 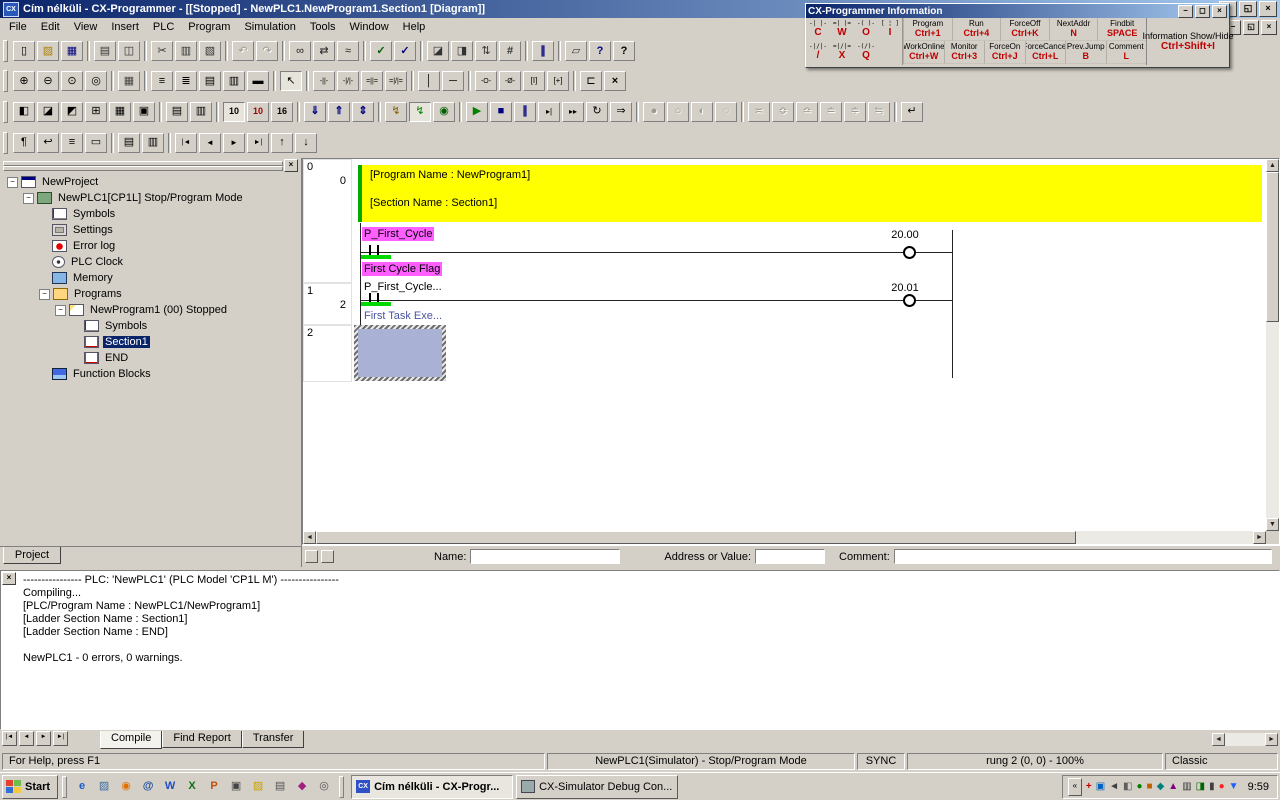 What do you see at coordinates (60, 738) in the screenshot?
I see `tab-last-icon: ►|` at bounding box center [60, 738].